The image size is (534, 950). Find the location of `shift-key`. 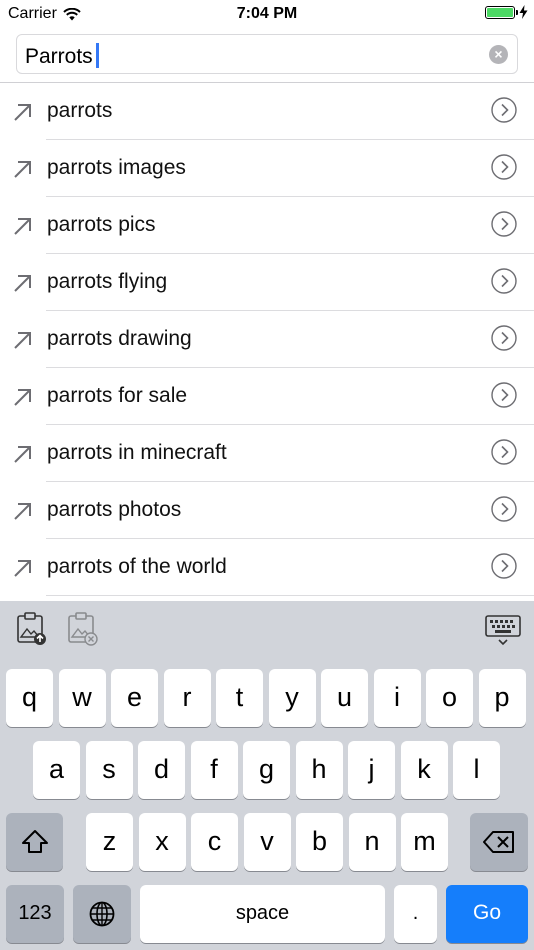

shift-key is located at coordinates (34, 842).